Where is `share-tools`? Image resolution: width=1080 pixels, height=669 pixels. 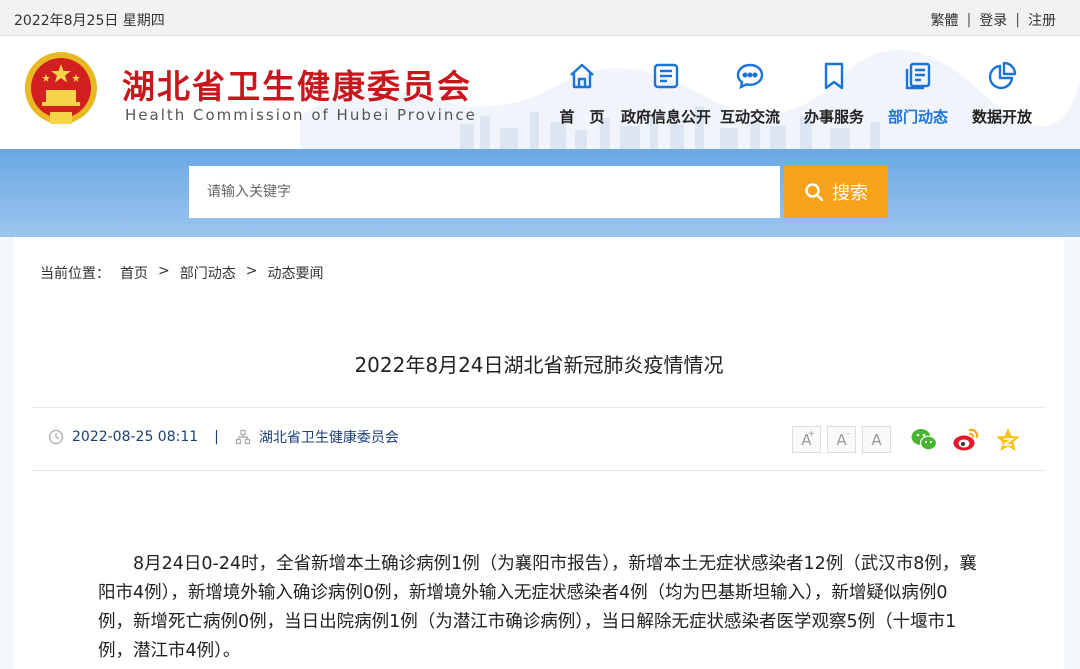 share-tools is located at coordinates (966, 440).